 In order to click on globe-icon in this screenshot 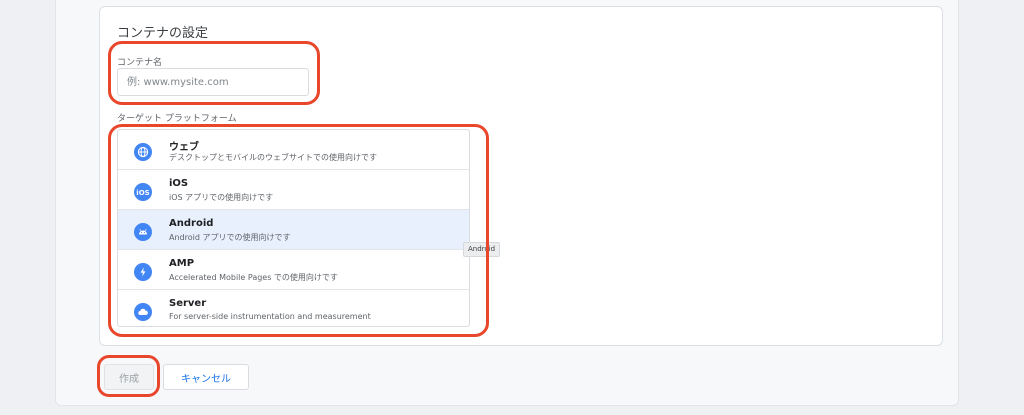, I will do `click(143, 152)`.